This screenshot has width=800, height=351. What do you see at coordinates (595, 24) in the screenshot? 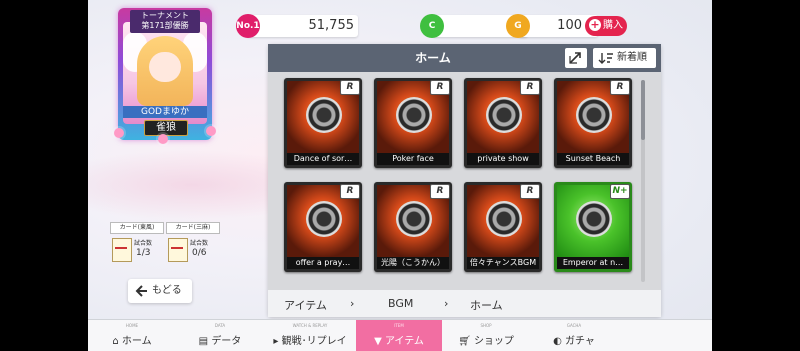
I see `plus-icon: +` at bounding box center [595, 24].